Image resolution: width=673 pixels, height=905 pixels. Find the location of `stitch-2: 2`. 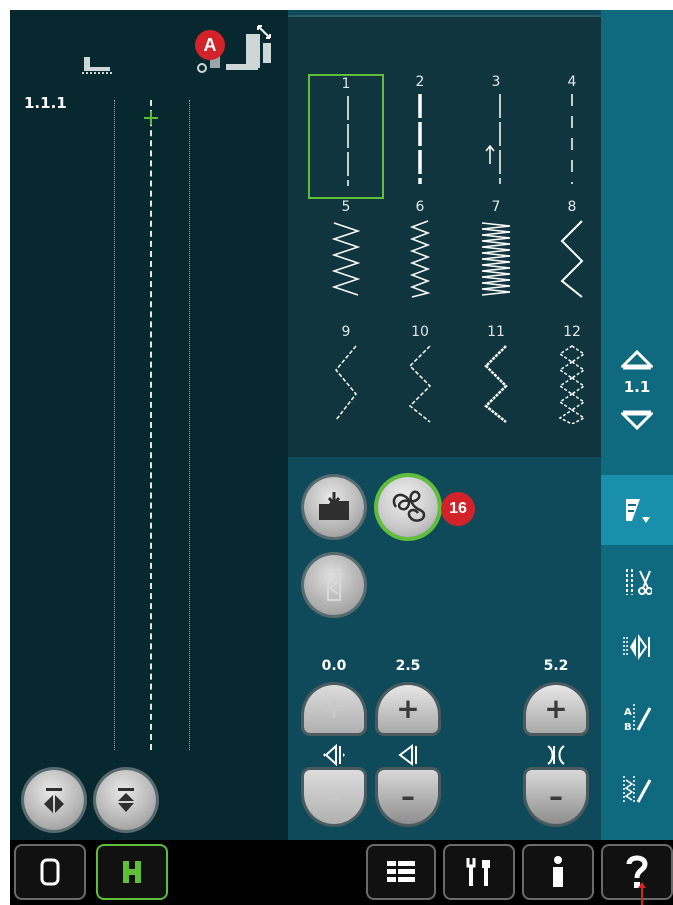

stitch-2: 2 is located at coordinates (420, 136).